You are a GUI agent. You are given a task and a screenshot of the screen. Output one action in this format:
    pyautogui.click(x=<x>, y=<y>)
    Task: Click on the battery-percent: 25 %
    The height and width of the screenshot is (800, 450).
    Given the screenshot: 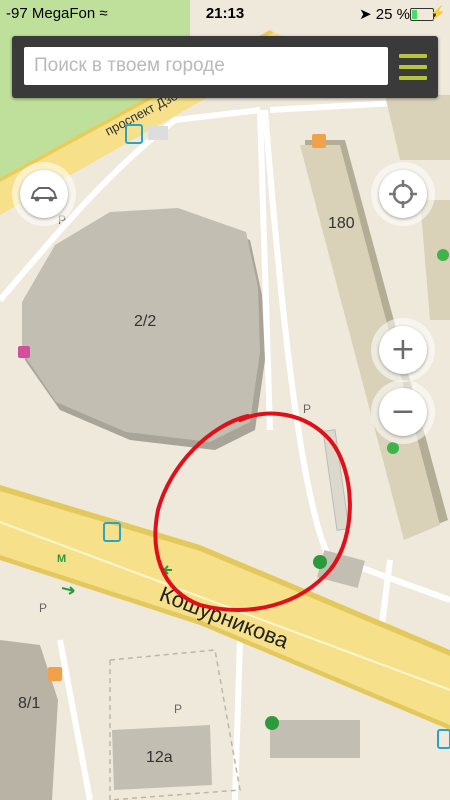 What is the action you would take?
    pyautogui.click(x=392, y=14)
    